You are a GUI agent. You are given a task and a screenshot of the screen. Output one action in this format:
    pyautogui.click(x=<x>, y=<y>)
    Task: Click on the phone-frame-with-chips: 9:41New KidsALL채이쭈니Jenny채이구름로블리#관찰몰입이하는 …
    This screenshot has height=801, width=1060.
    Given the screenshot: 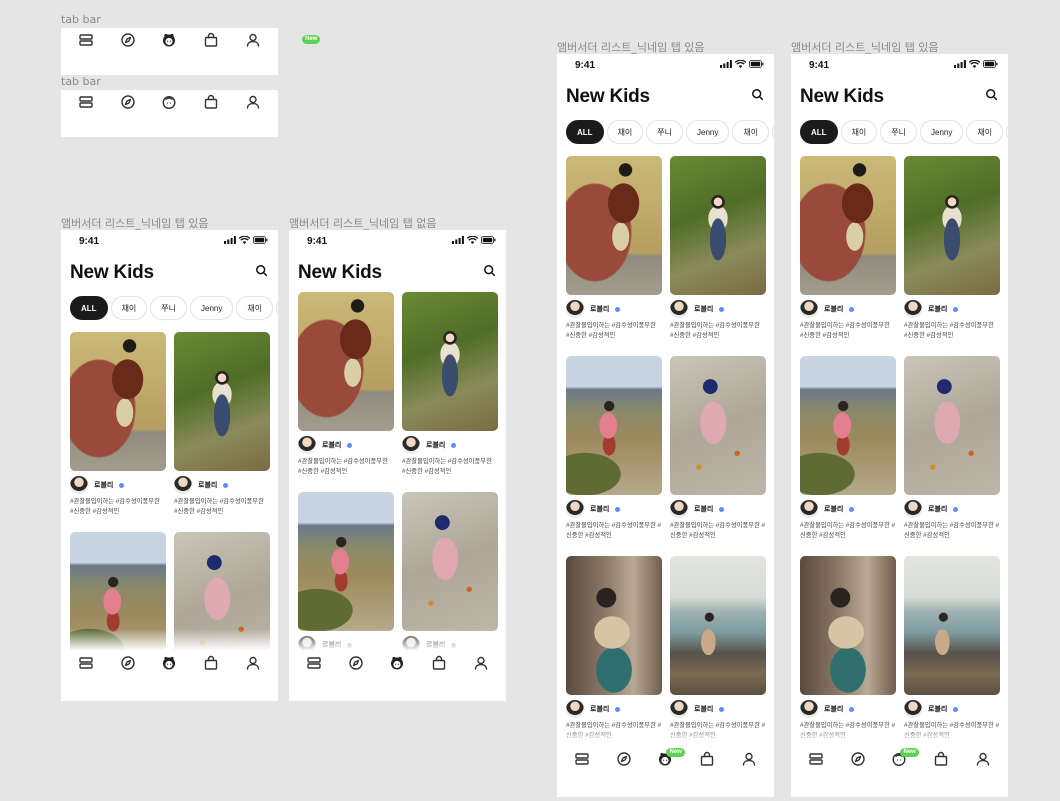 What is the action you would take?
    pyautogui.click(x=169, y=465)
    